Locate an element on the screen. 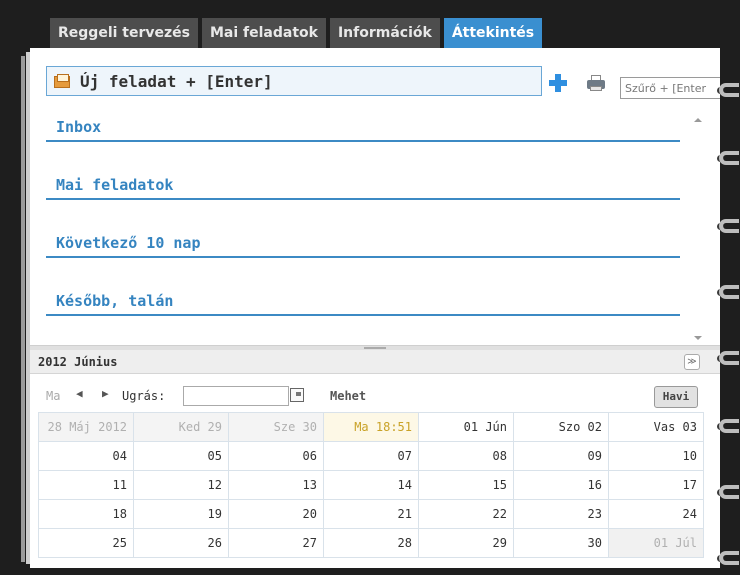 This screenshot has width=740, height=575. calendar-day: 25 is located at coordinates (86, 543).